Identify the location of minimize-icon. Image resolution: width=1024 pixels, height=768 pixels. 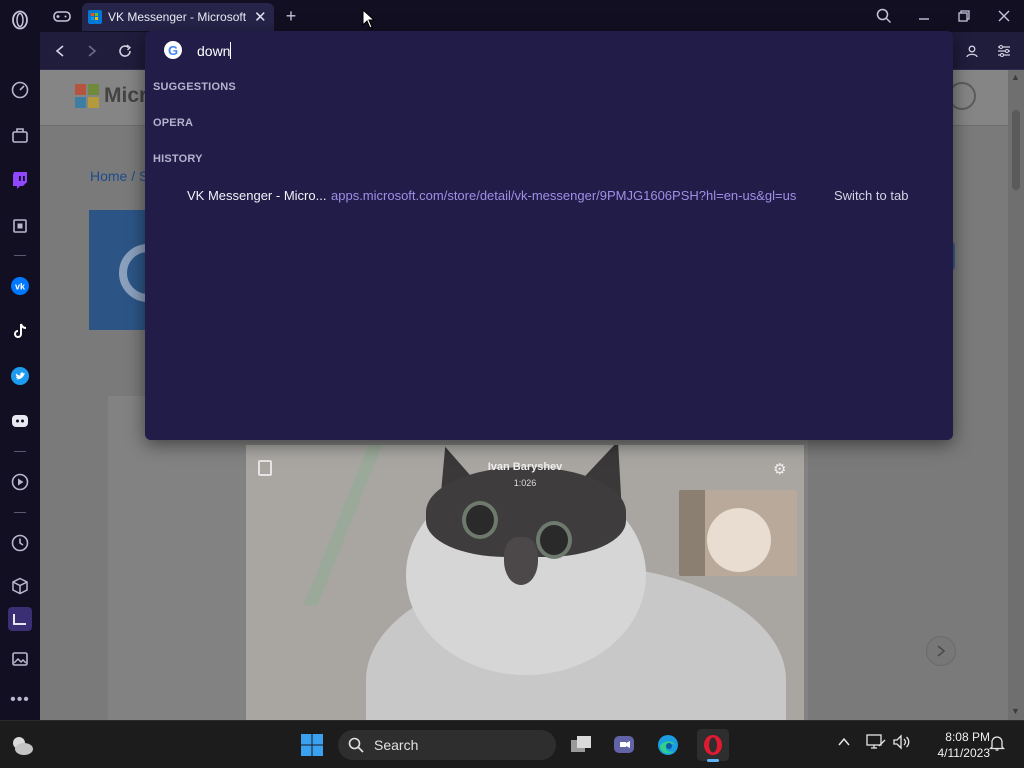
(924, 16).